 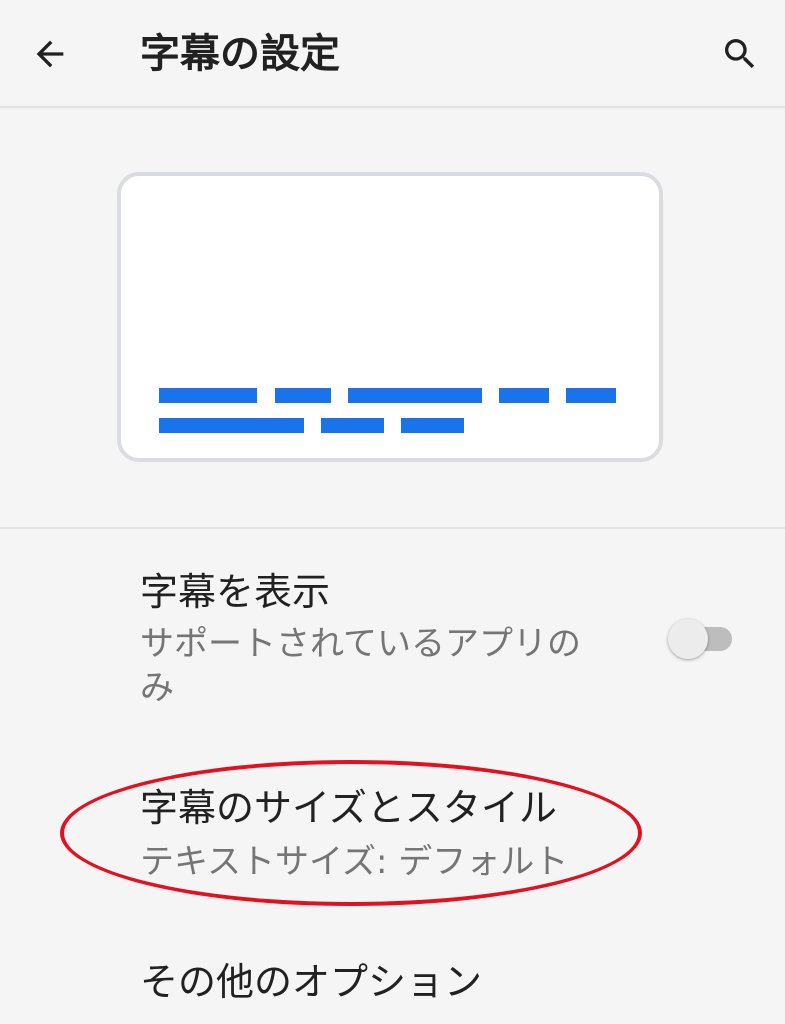 I want to click on show-captions-toggle, so click(x=702, y=639).